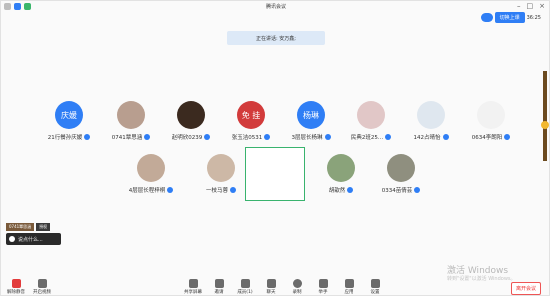 The height and width of the screenshot is (296, 550). I want to click on chat-button: 聊天, so click(271, 287).